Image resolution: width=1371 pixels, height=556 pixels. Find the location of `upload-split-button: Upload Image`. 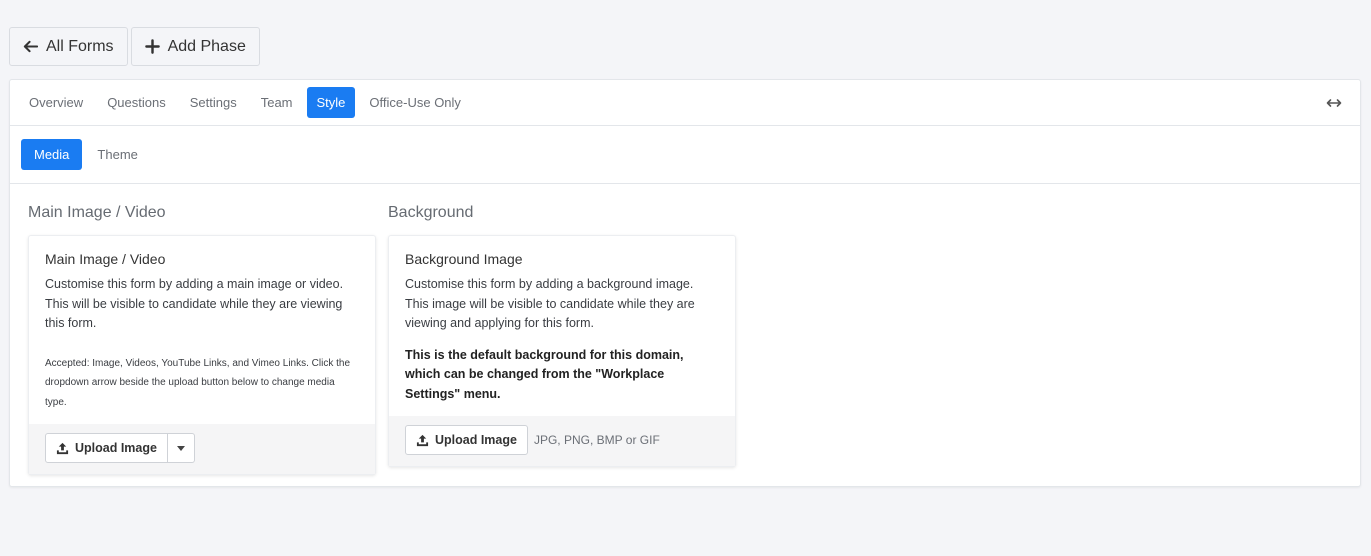

upload-split-button: Upload Image is located at coordinates (120, 448).